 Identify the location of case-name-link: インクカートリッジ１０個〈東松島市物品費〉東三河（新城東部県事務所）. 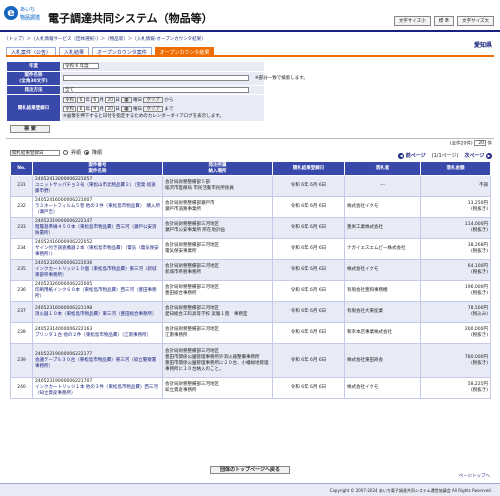
(97, 273).